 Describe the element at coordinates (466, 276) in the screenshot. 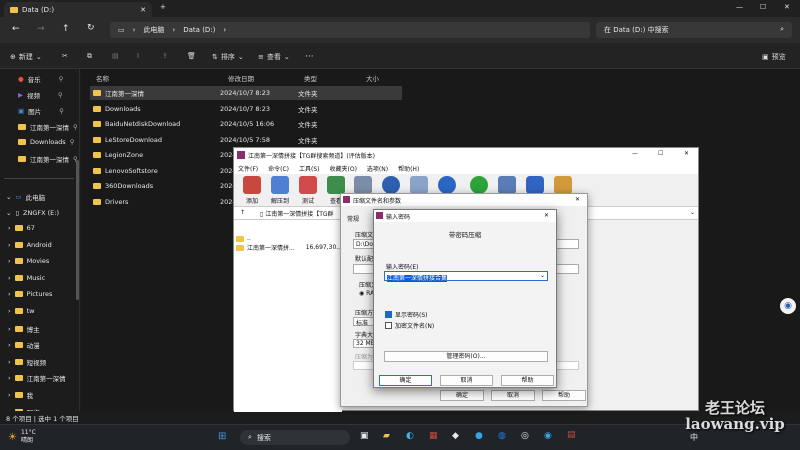

I see `password-input: 江南第一深情拼接合集 ⌄` at that location.